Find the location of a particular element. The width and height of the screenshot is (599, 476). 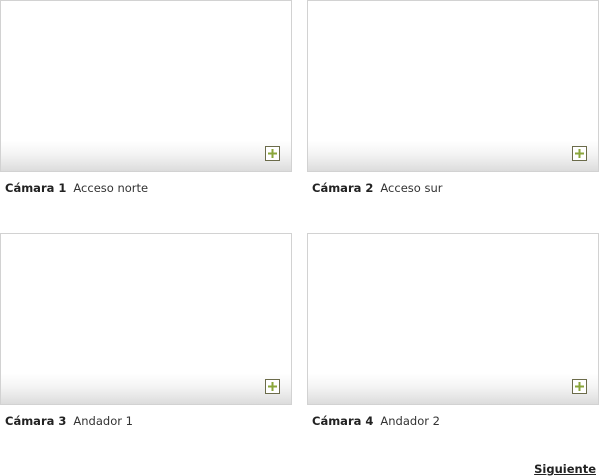

camera-caption-4: Cámara 4 Andador 2 is located at coordinates (376, 421).